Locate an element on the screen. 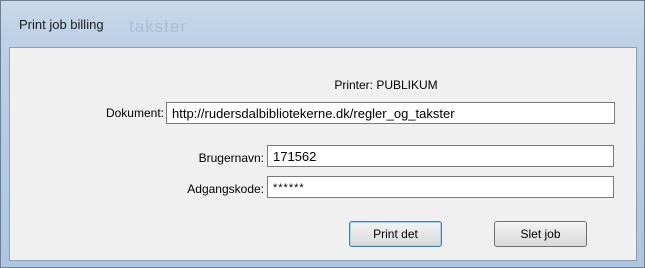  document-field is located at coordinates (390, 113).